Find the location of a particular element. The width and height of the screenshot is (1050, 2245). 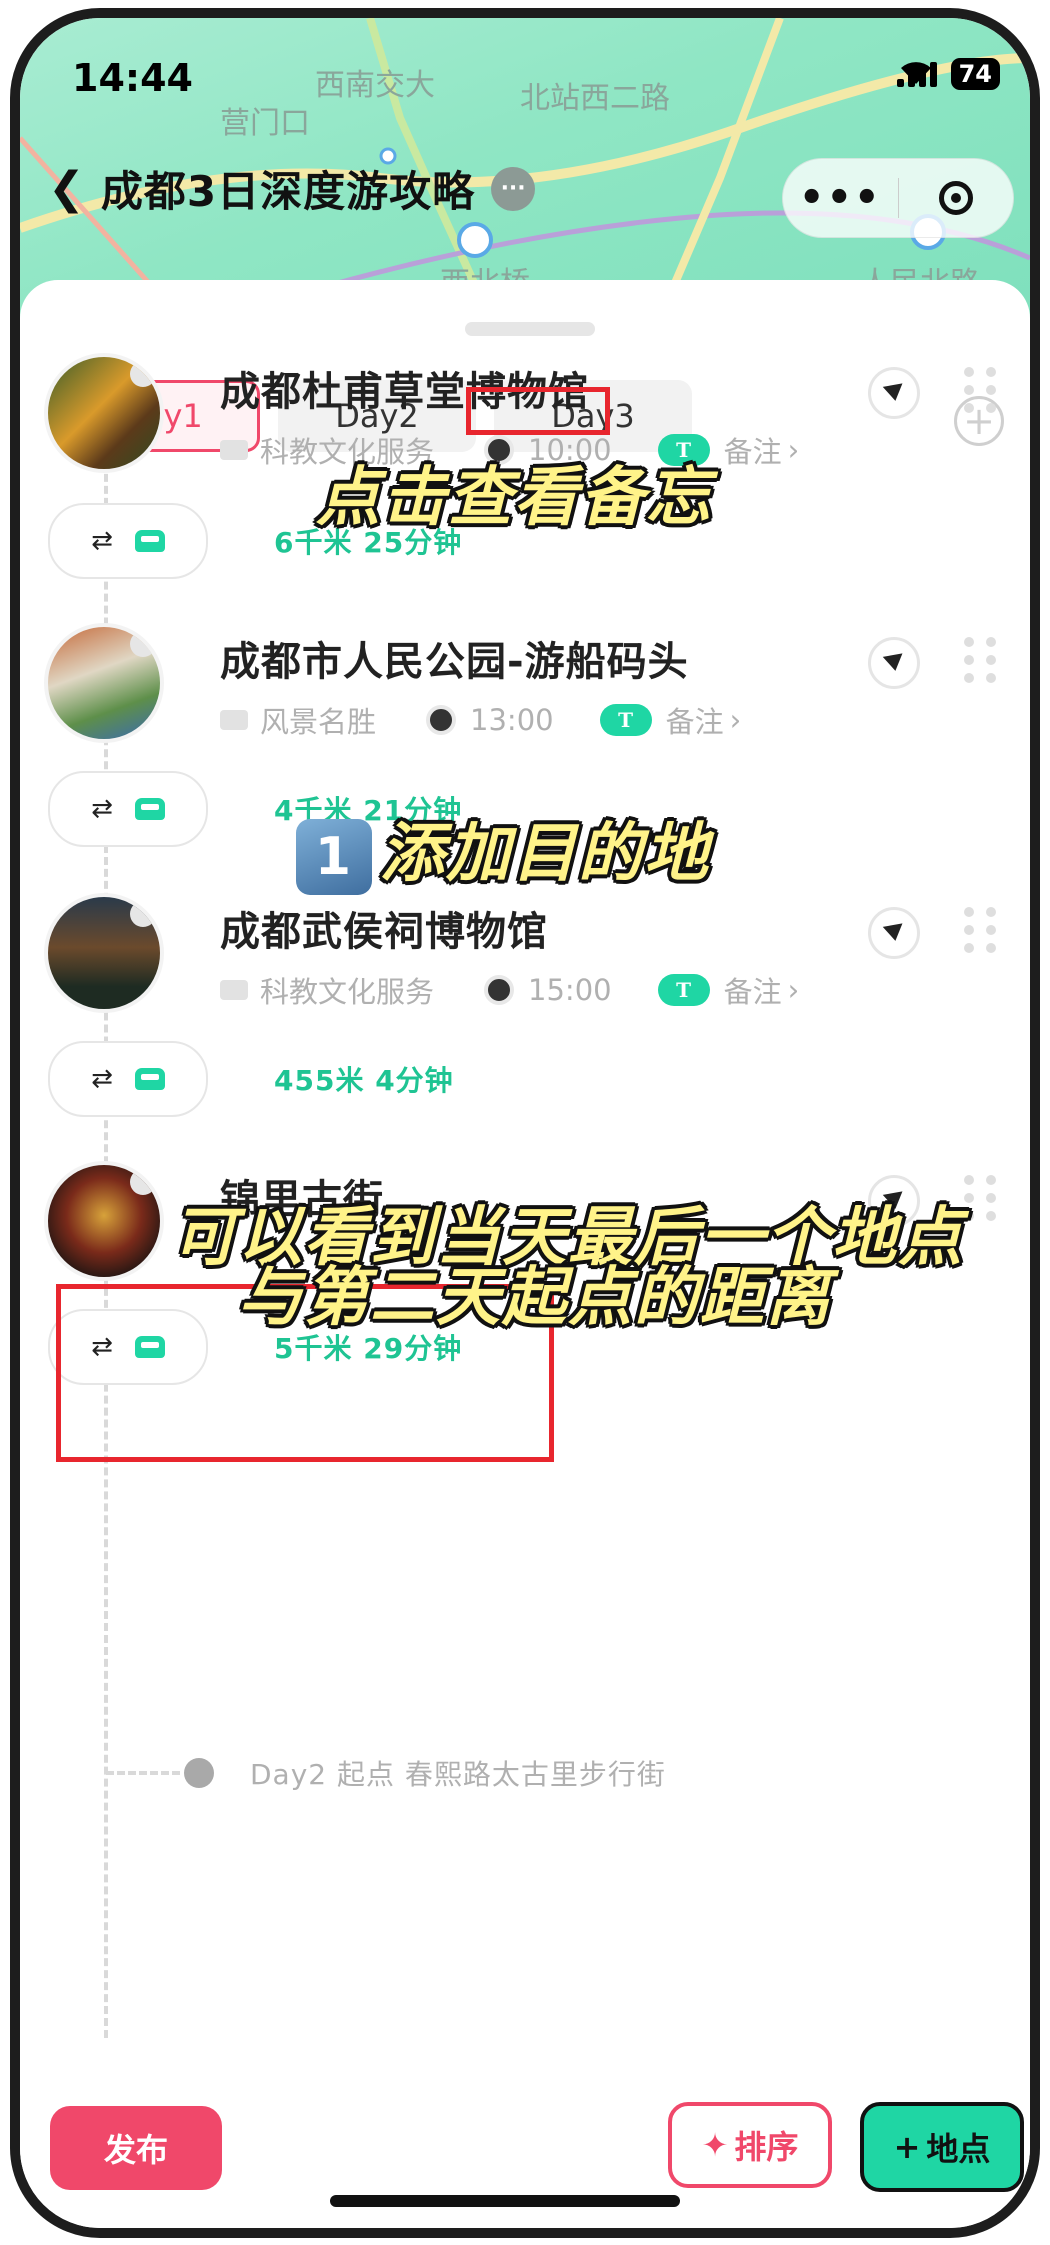

status-time: 14:44 is located at coordinates (132, 78).